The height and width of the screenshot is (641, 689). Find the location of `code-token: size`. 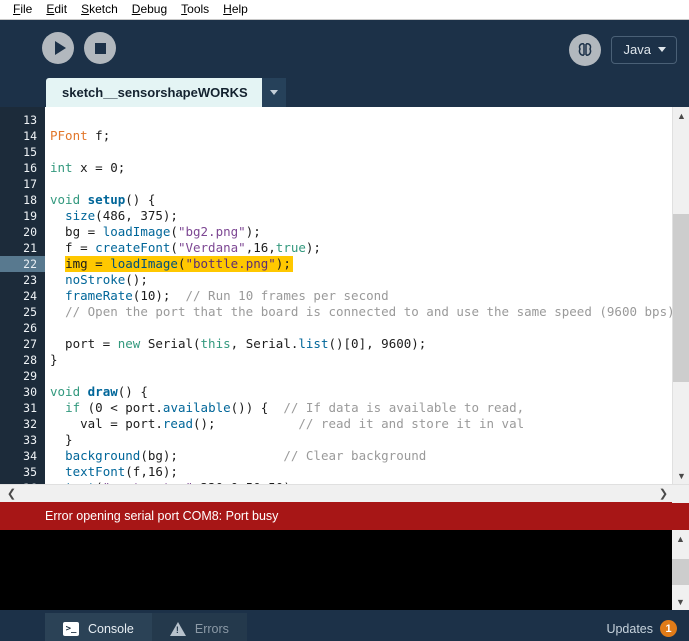

code-token: size is located at coordinates (80, 215).